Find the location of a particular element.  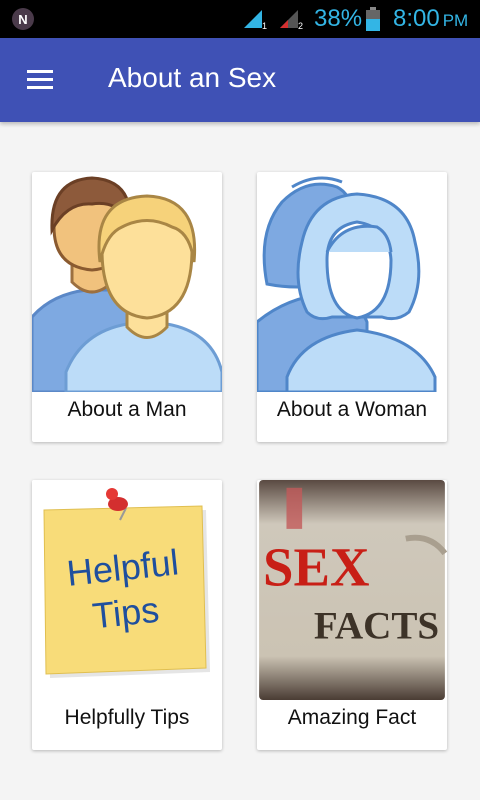

card-about-a-woman: About a Woman is located at coordinates (352, 307).